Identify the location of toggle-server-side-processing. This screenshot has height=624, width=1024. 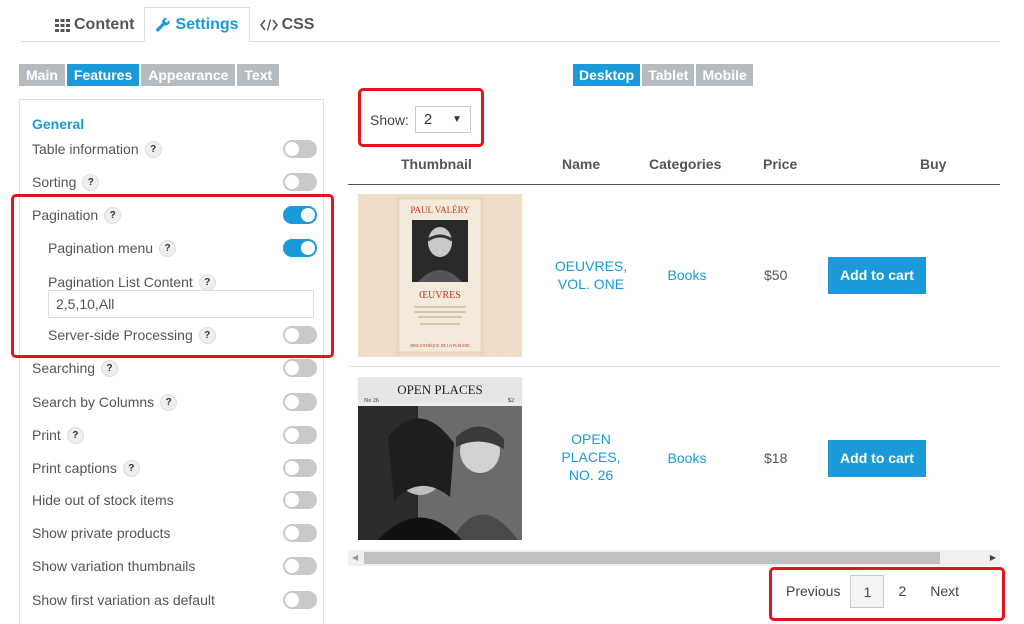
(300, 335).